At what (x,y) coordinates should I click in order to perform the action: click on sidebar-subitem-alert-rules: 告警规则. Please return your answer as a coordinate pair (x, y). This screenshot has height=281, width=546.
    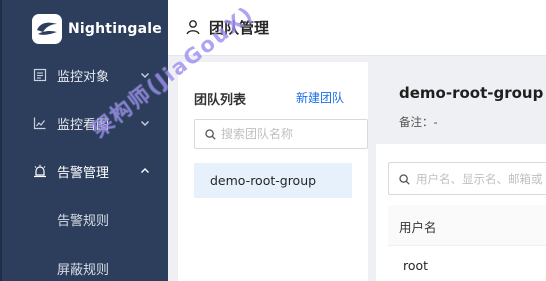
    Looking at the image, I should click on (83, 219).